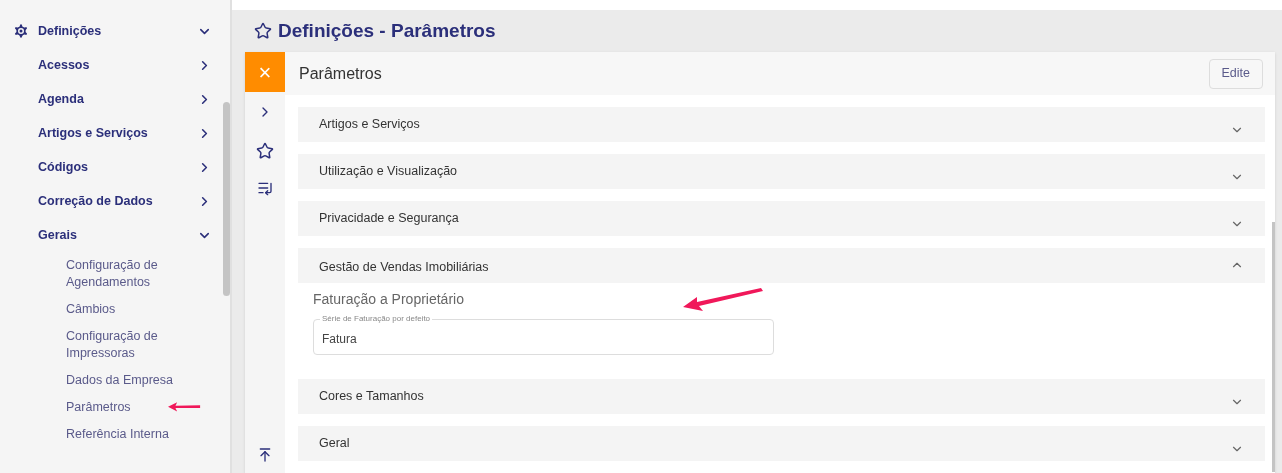 The height and width of the screenshot is (473, 1282). What do you see at coordinates (376, 319) in the screenshot?
I see `field-label: Série de Faturação por defeito` at bounding box center [376, 319].